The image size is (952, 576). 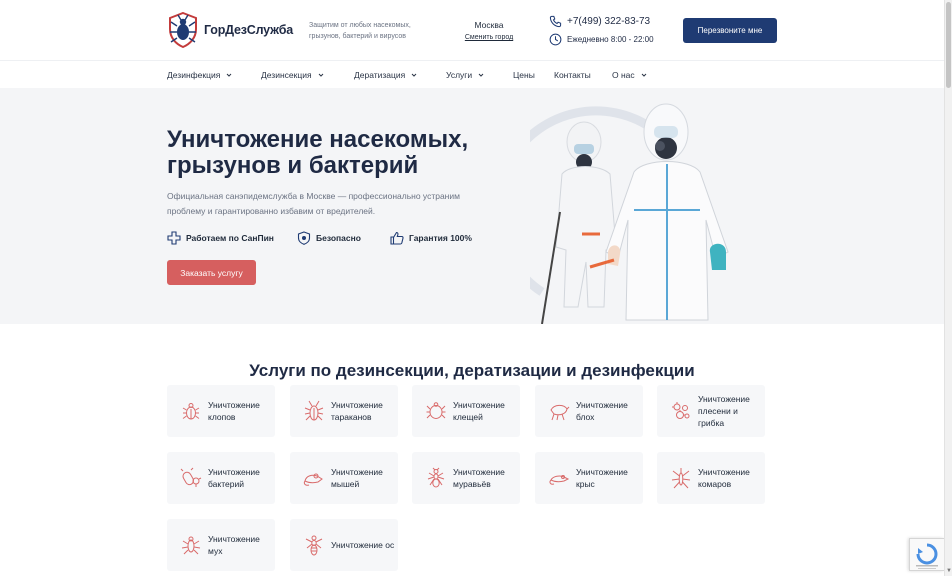 I want to click on nav-item-services: Услуги, so click(x=465, y=75).